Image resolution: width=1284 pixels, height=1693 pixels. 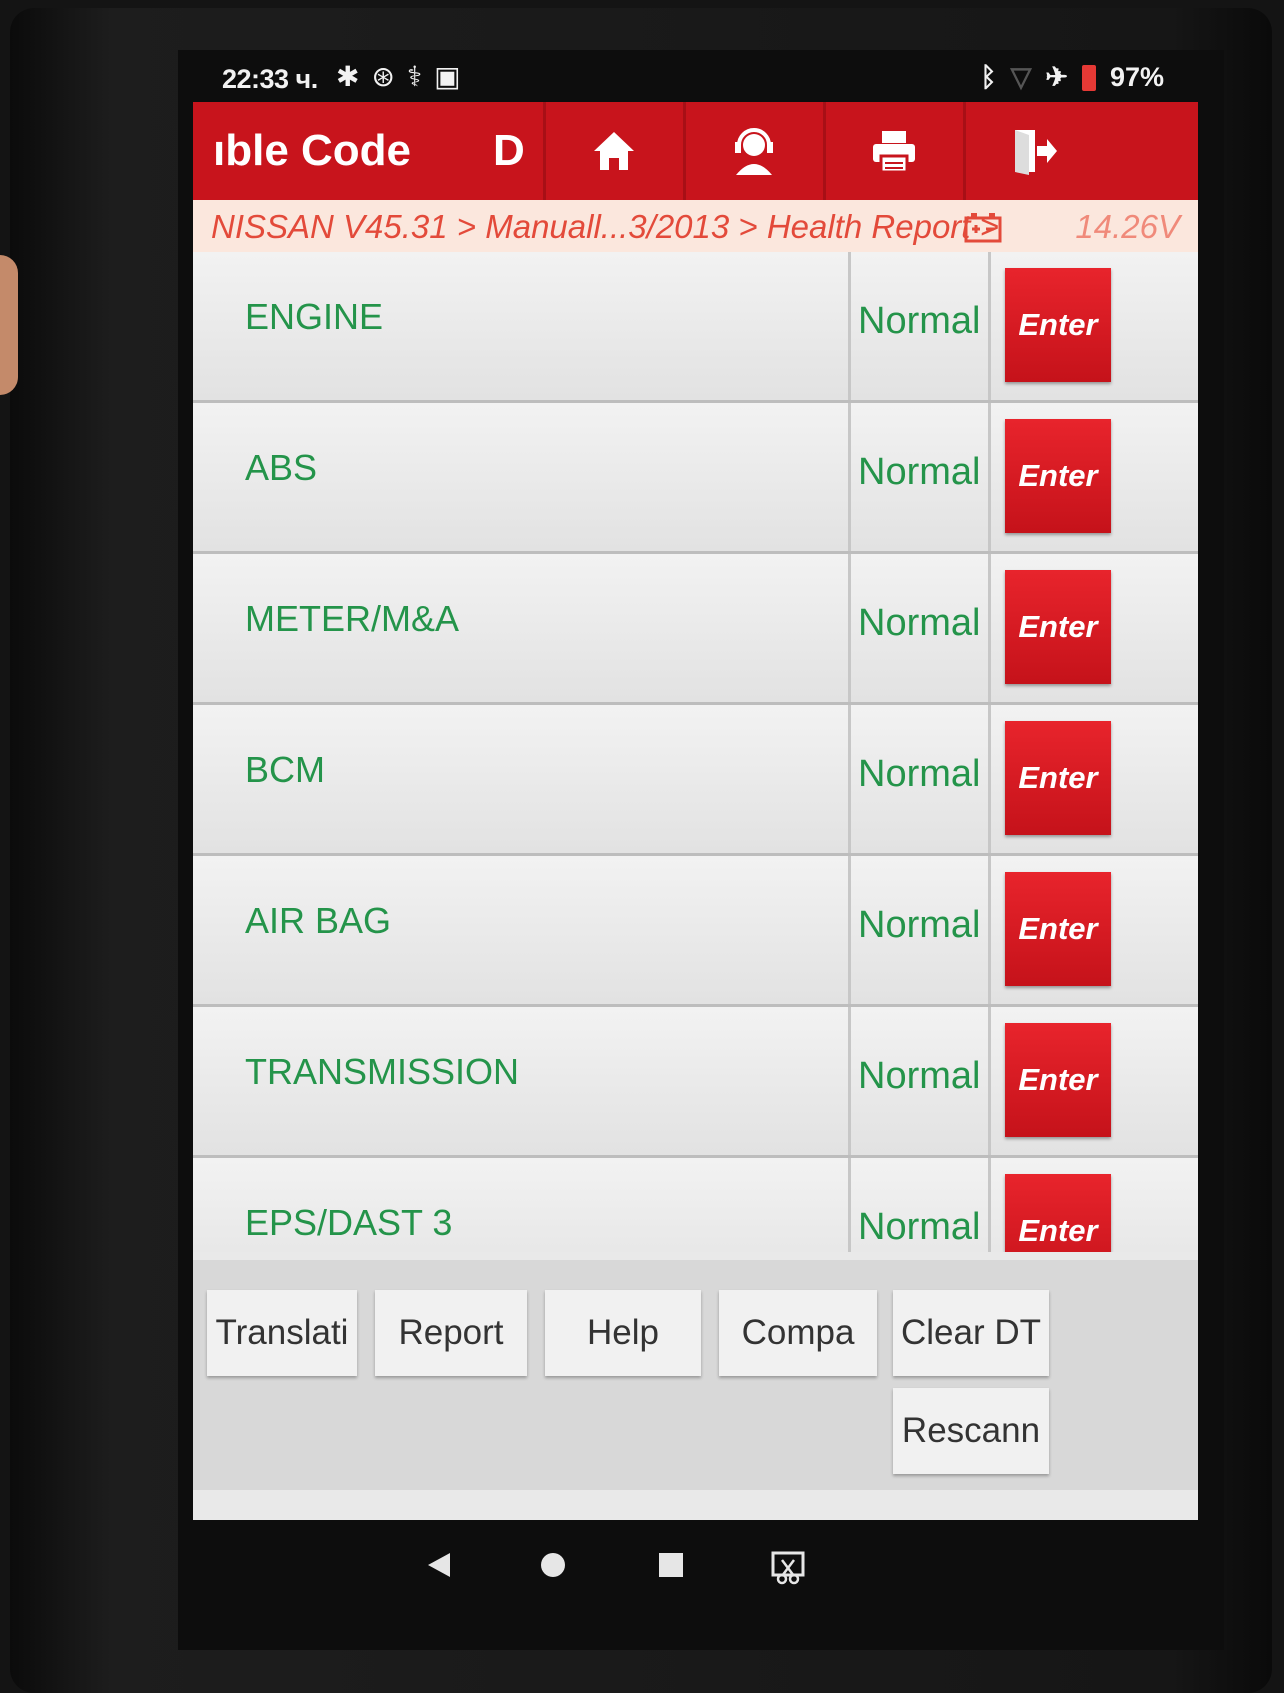 I want to click on compare-button: Compa, so click(x=798, y=1333).